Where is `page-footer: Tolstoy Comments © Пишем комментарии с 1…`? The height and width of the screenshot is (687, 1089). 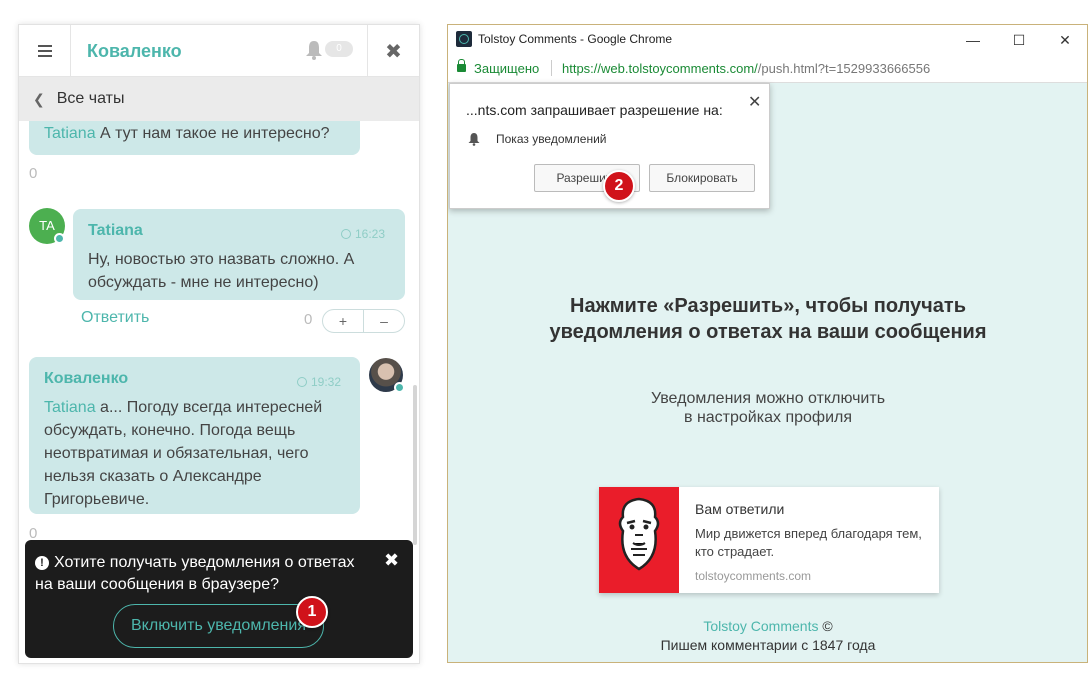 page-footer: Tolstoy Comments © Пишем комментарии с 1… is located at coordinates (768, 636).